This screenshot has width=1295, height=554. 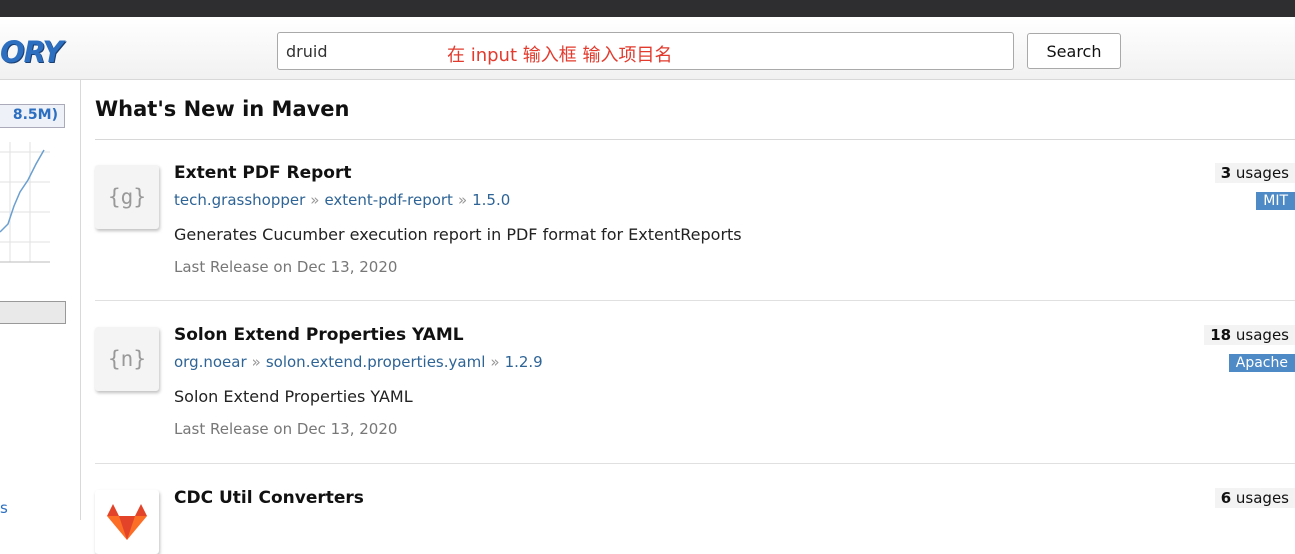 What do you see at coordinates (524, 362) in the screenshot?
I see `version-link: 1.2.9` at bounding box center [524, 362].